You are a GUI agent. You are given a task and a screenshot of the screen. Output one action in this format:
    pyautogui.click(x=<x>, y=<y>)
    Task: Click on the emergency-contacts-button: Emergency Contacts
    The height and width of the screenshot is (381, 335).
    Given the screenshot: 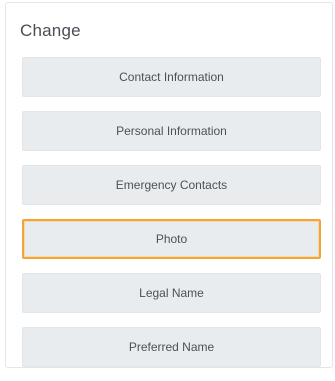 What is the action you would take?
    pyautogui.click(x=171, y=185)
    